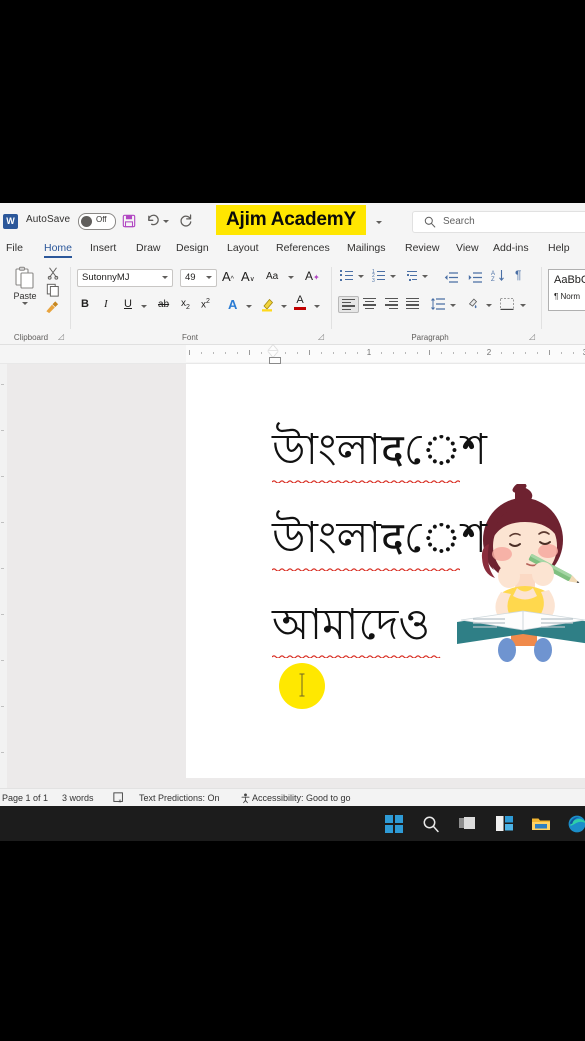  What do you see at coordinates (312, 276) in the screenshot?
I see `clear-formatting-icon: A✦` at bounding box center [312, 276].